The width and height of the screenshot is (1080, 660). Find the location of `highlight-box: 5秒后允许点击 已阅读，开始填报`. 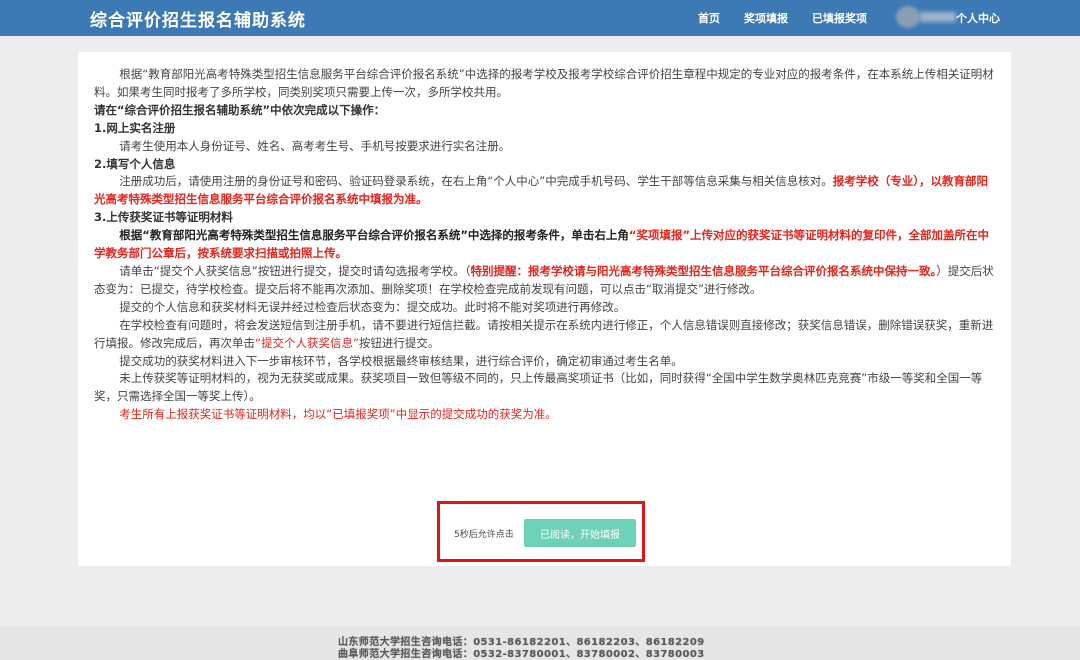

highlight-box: 5秒后允许点击 已阅读，开始填报 is located at coordinates (541, 531).